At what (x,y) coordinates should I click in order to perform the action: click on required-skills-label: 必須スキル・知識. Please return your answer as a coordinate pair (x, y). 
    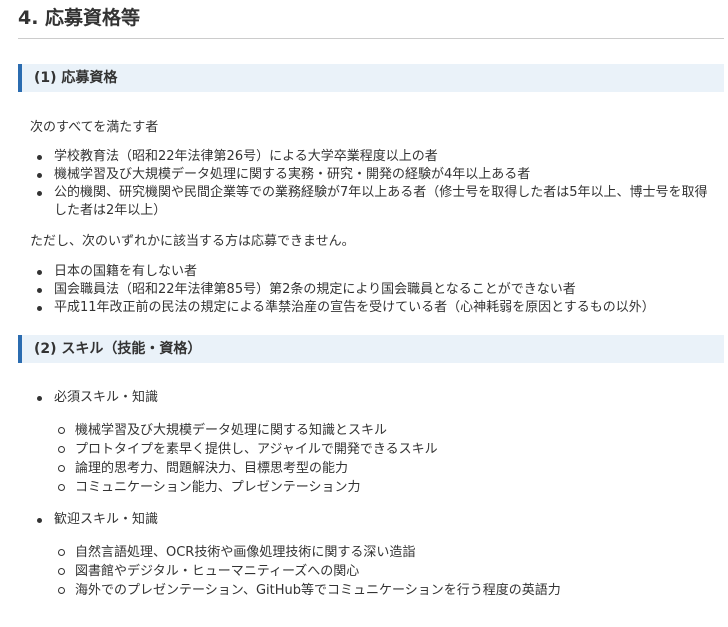
    Looking at the image, I should click on (370, 398).